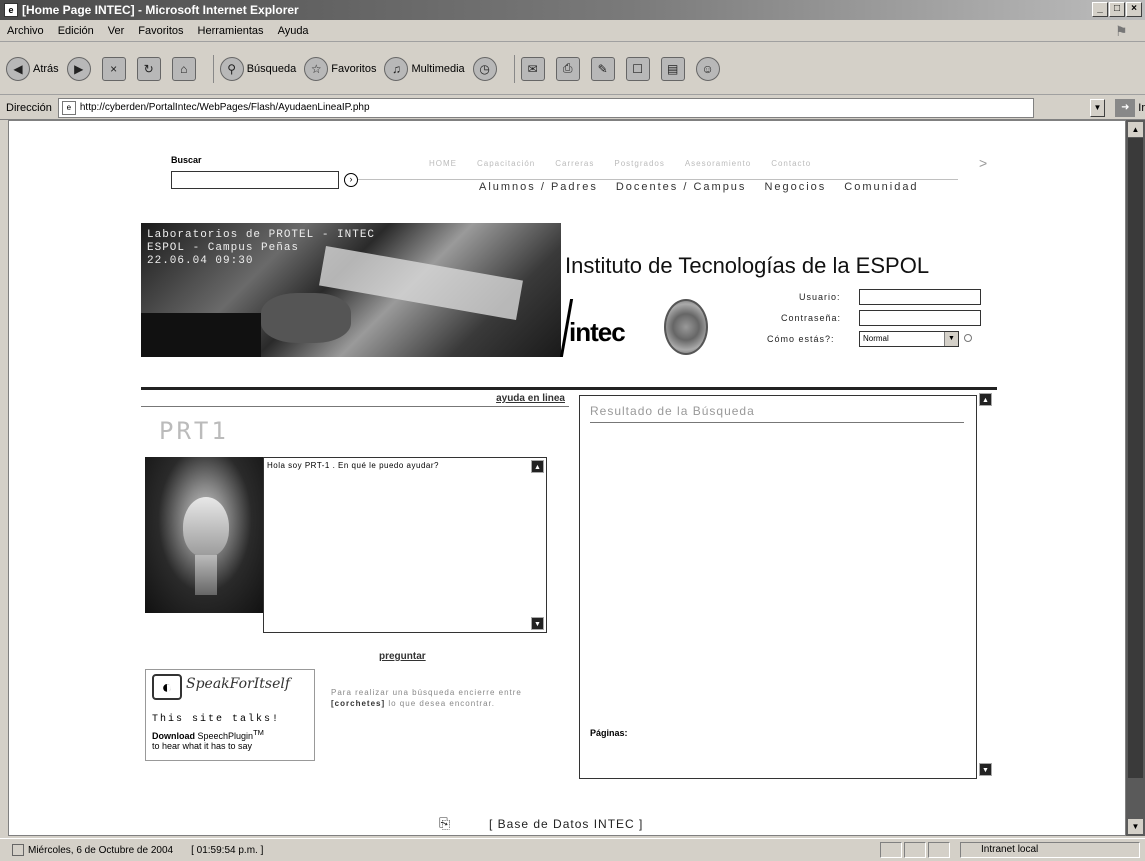 The height and width of the screenshot is (861, 1145). Describe the element at coordinates (920, 297) in the screenshot. I see `user-input` at that location.